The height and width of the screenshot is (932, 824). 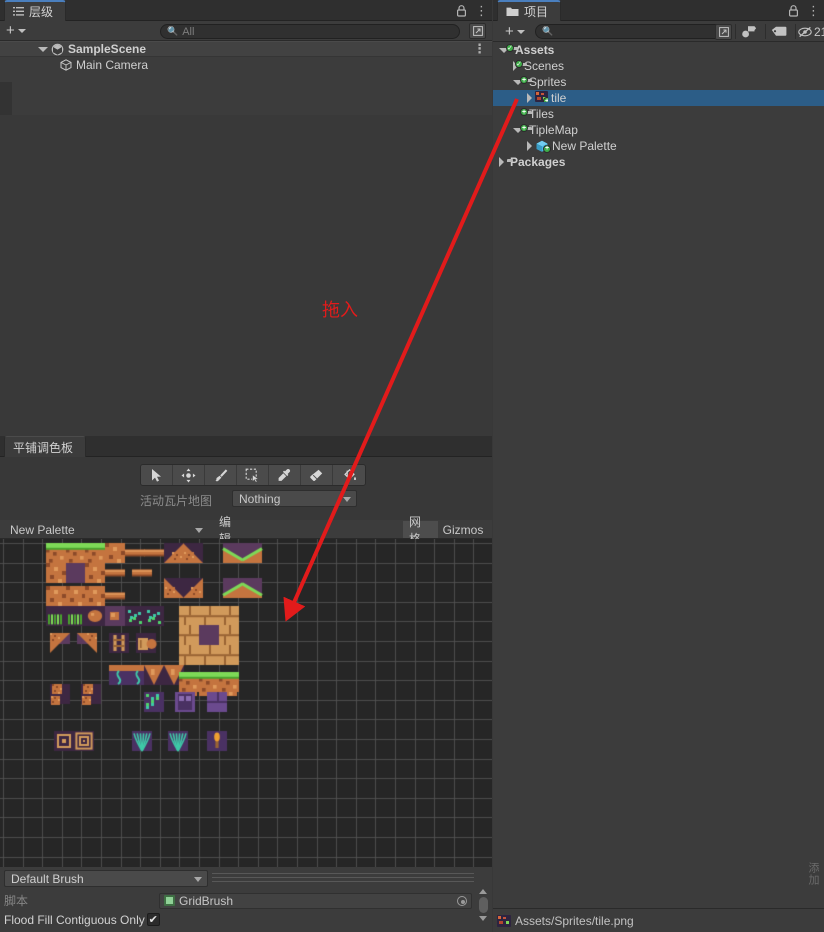 What do you see at coordinates (541, 114) in the screenshot?
I see `project-item-label: Tiles` at bounding box center [541, 114].